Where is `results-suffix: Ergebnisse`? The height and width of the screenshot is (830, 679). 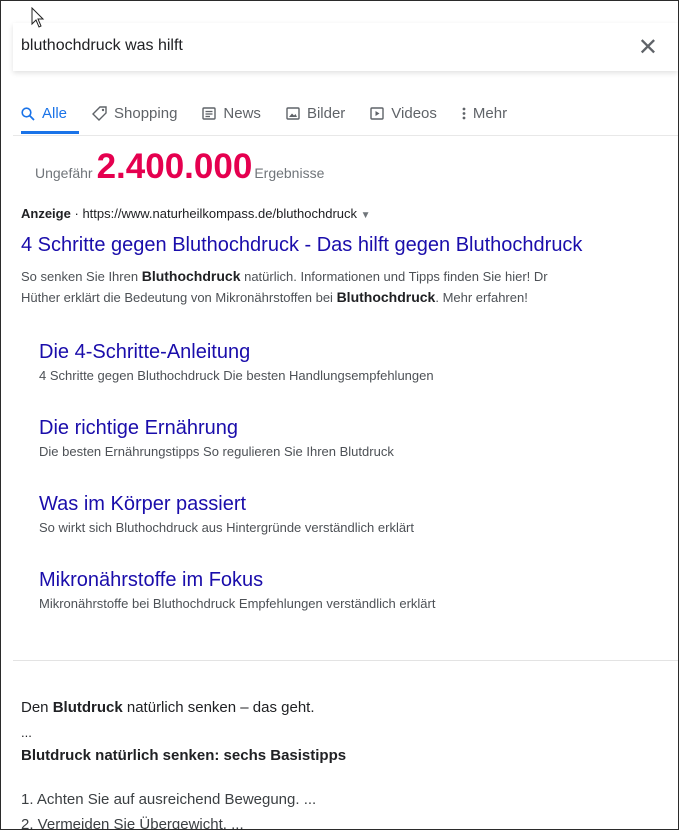 results-suffix: Ergebnisse is located at coordinates (289, 173).